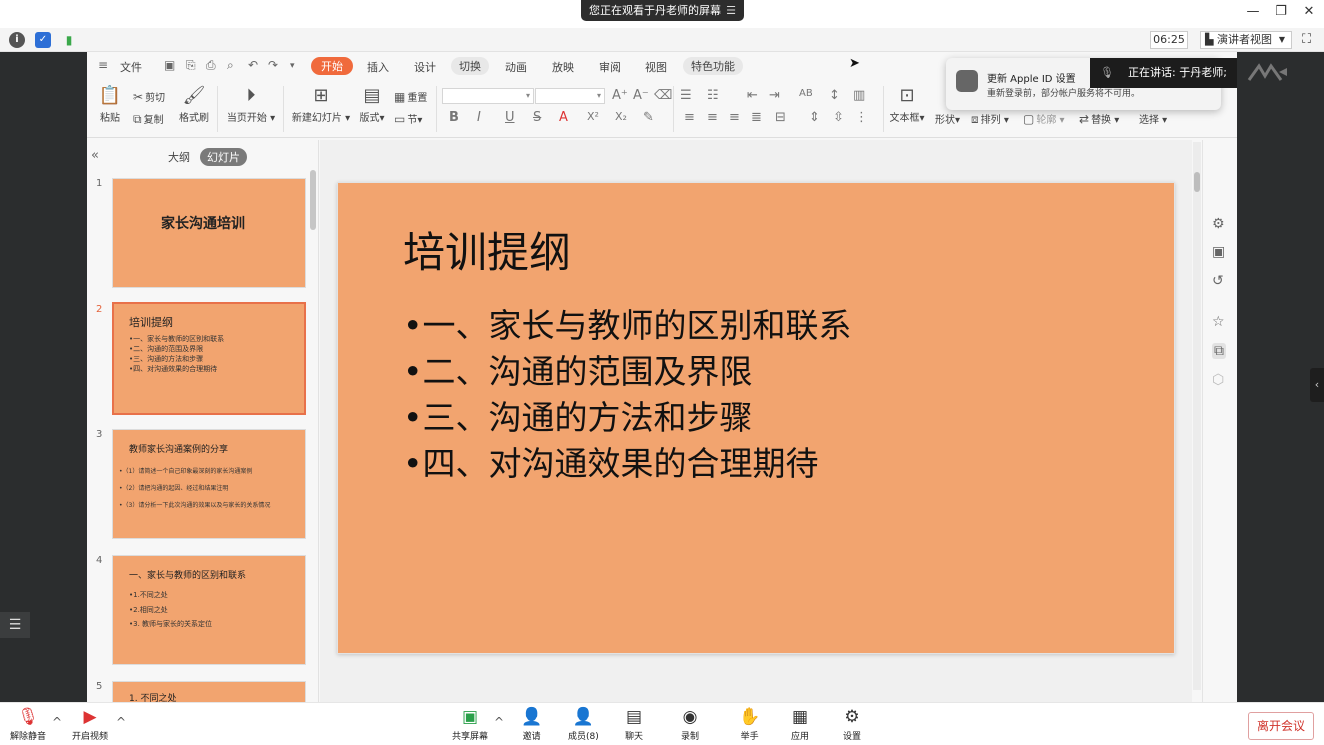 This screenshot has height=745, width=1324. What do you see at coordinates (662, 10) in the screenshot?
I see `viewing-banner: 您正在观看于丹老师的屏幕 ☰` at bounding box center [662, 10].